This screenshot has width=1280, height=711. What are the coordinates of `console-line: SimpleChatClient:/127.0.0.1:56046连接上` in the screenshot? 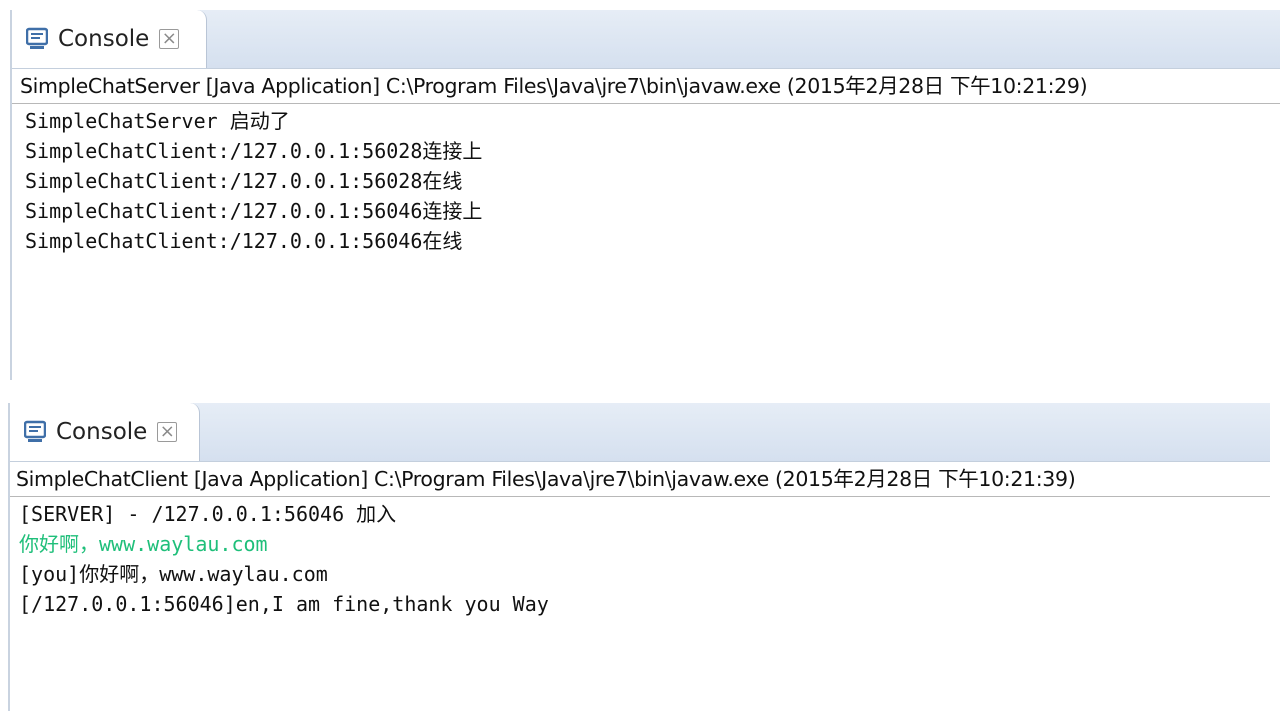 It's located at (254, 211).